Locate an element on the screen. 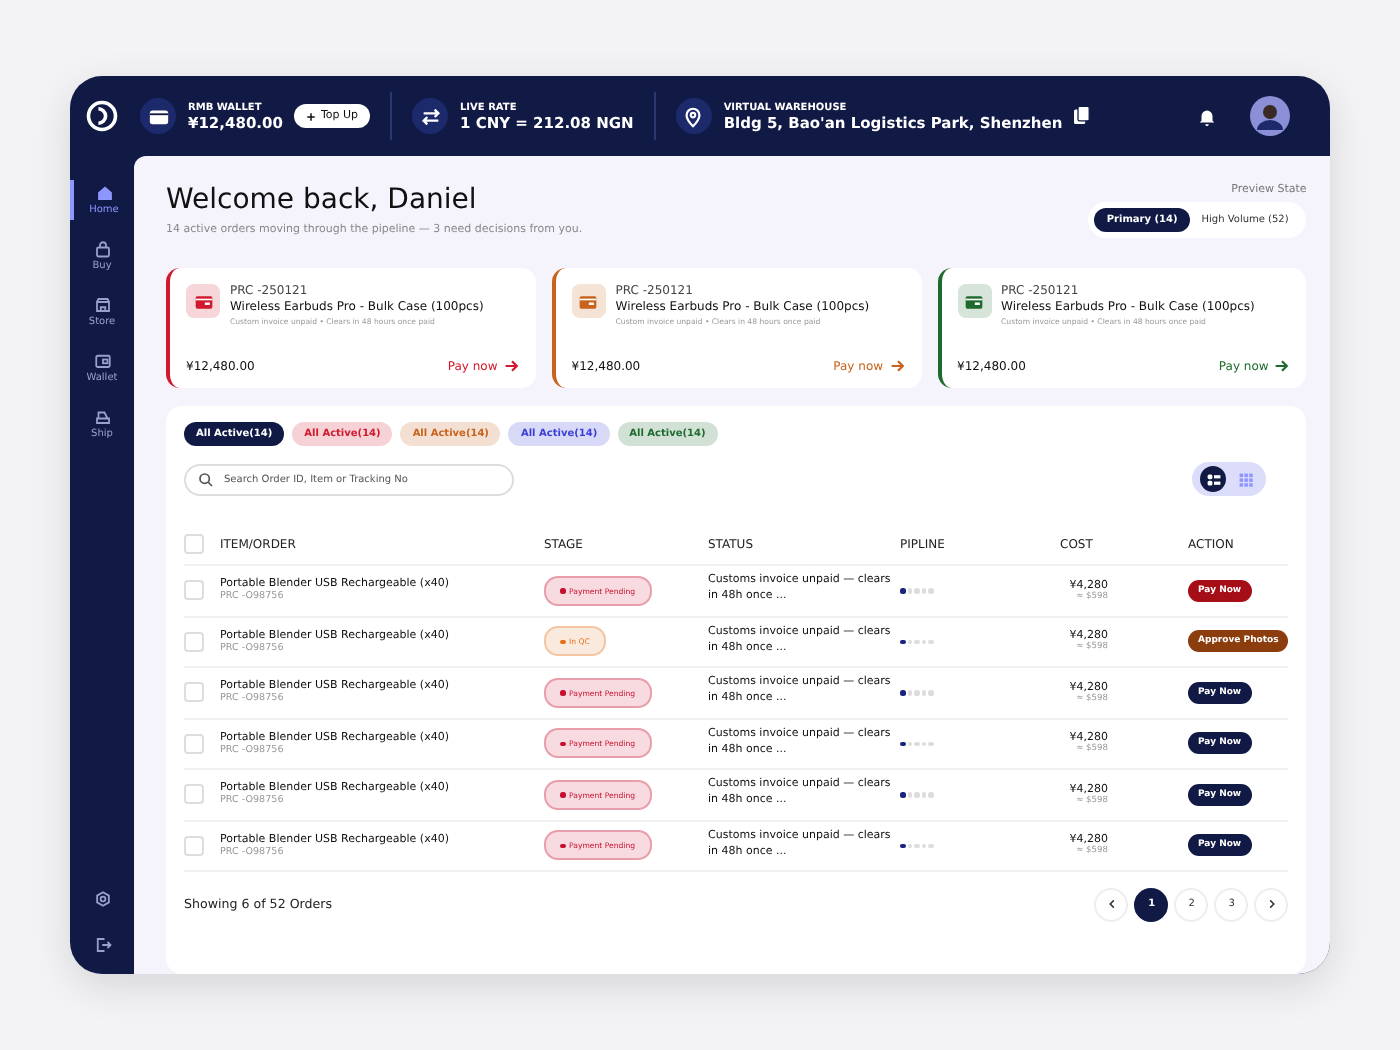 Image resolution: width=1400 pixels, height=1050 pixels. settings-icon is located at coordinates (102, 899).